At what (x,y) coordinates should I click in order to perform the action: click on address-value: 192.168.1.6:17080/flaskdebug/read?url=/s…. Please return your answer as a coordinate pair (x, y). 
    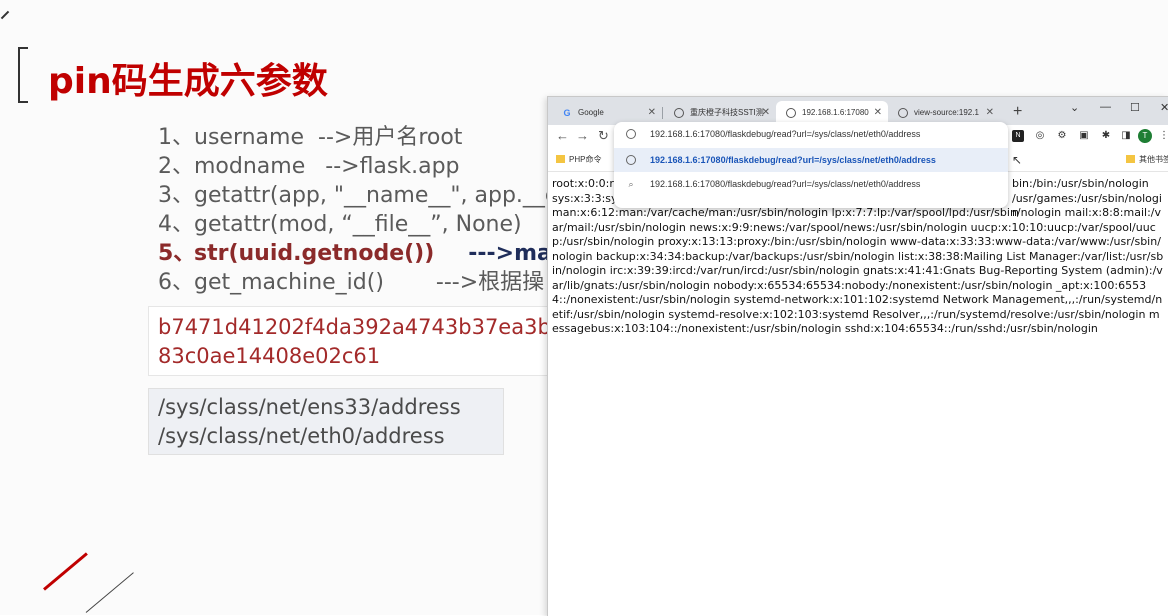
    Looking at the image, I should click on (785, 134).